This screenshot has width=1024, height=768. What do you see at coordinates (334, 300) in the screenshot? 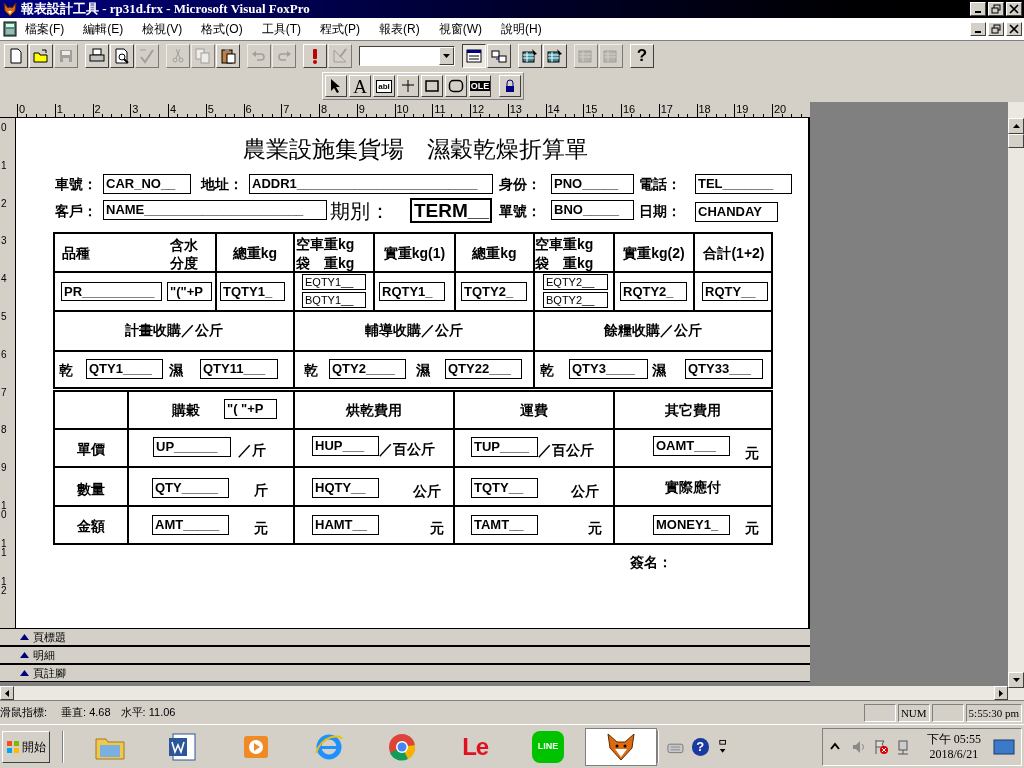
I see `report-field: BQTY1__` at bounding box center [334, 300].